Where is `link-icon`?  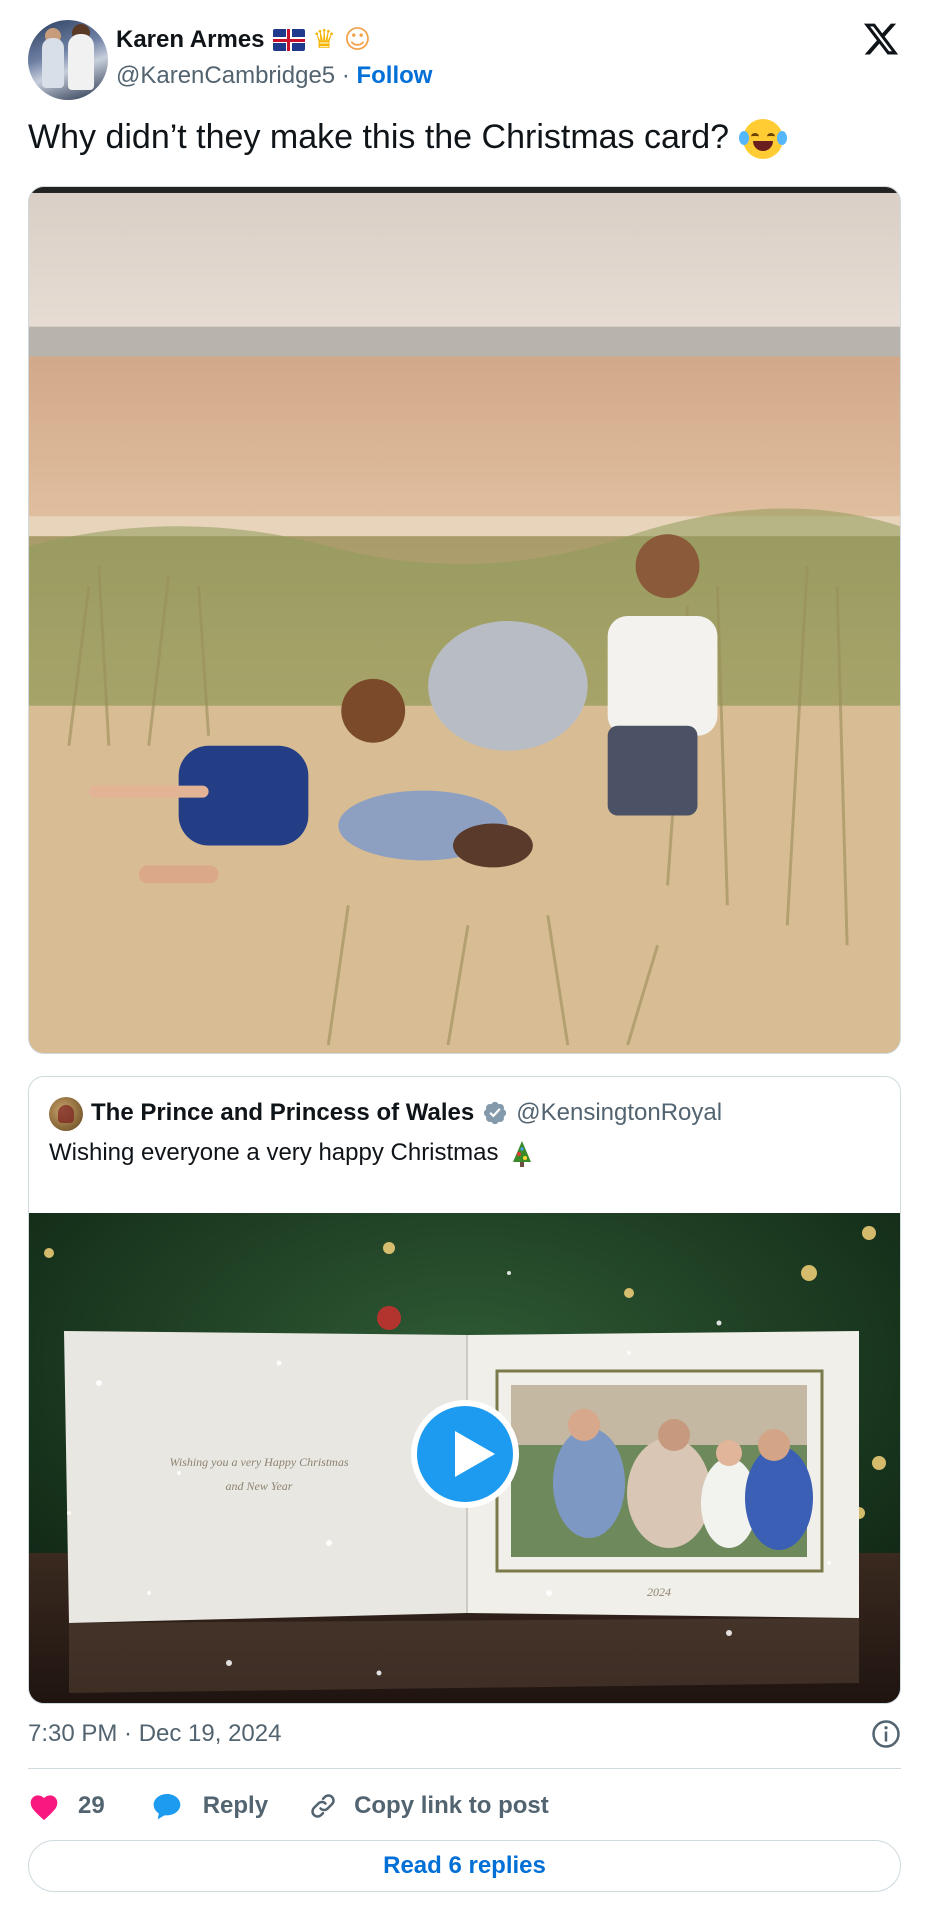
link-icon is located at coordinates (323, 1806).